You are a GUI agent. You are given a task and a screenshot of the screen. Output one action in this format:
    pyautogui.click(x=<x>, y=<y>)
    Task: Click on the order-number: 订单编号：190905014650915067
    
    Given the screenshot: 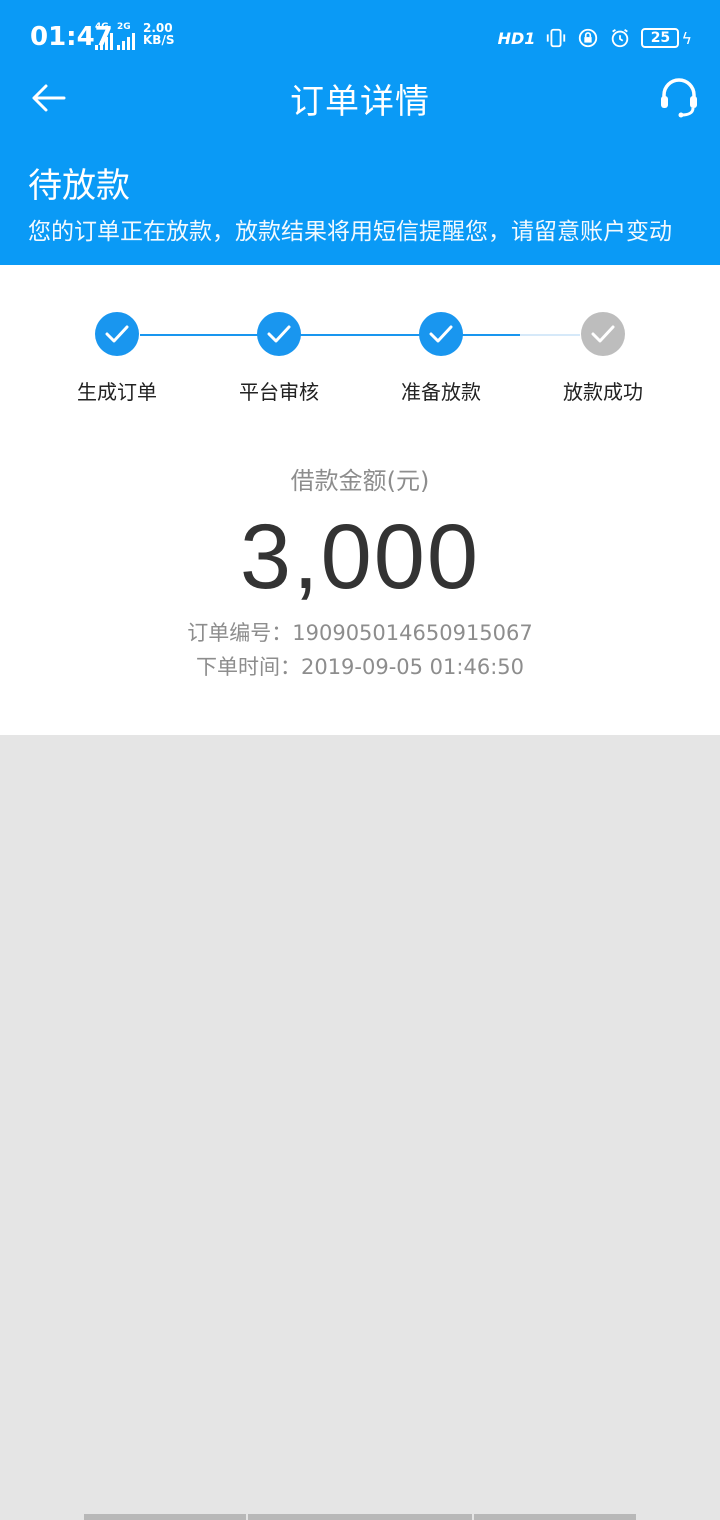 What is the action you would take?
    pyautogui.click(x=360, y=632)
    